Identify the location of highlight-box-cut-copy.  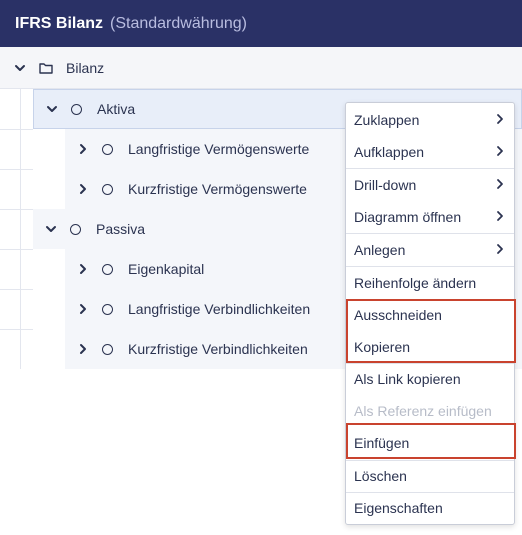
(431, 331).